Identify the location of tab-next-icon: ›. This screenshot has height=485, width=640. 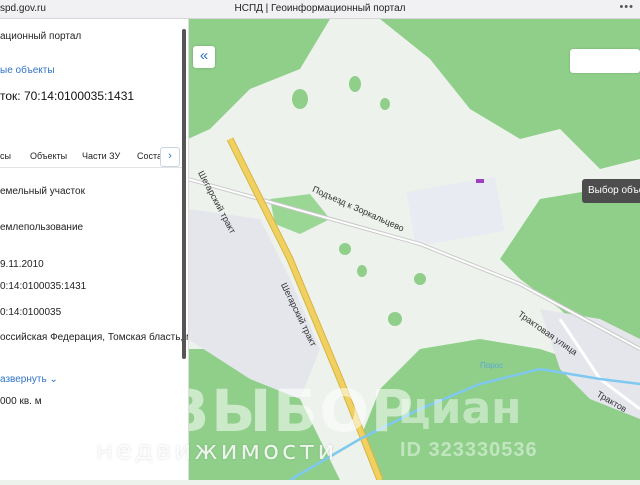
(170, 157).